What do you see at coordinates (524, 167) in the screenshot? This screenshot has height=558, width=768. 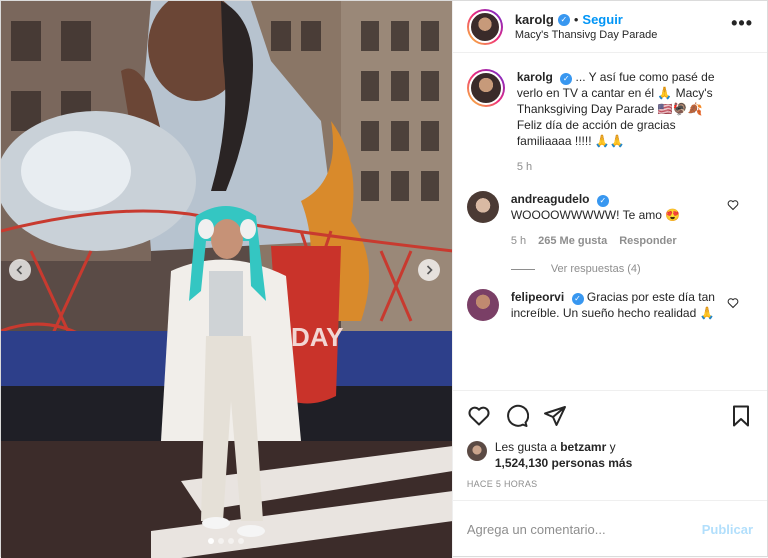 I see `caption-time: 5 h` at bounding box center [524, 167].